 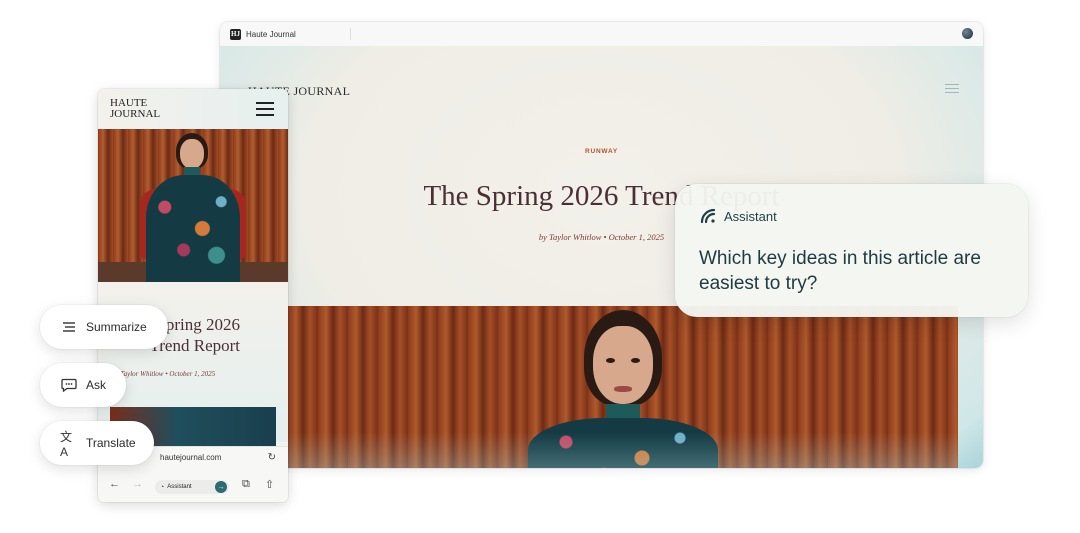 What do you see at coordinates (135, 109) in the screenshot?
I see `mobile-site-logo: HAUTE JOURNAL` at bounding box center [135, 109].